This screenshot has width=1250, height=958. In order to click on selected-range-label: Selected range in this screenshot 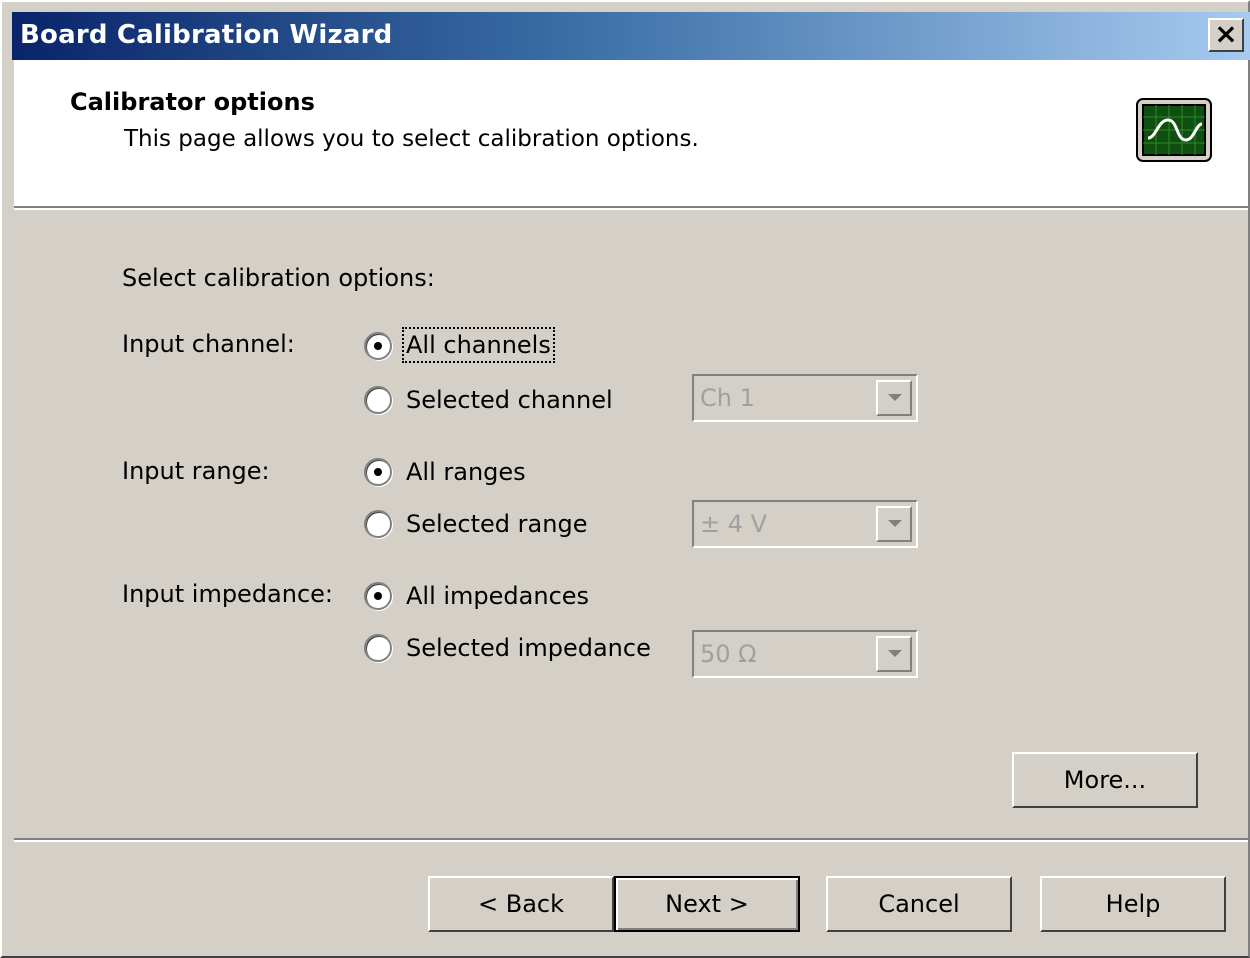, I will do `click(496, 524)`.